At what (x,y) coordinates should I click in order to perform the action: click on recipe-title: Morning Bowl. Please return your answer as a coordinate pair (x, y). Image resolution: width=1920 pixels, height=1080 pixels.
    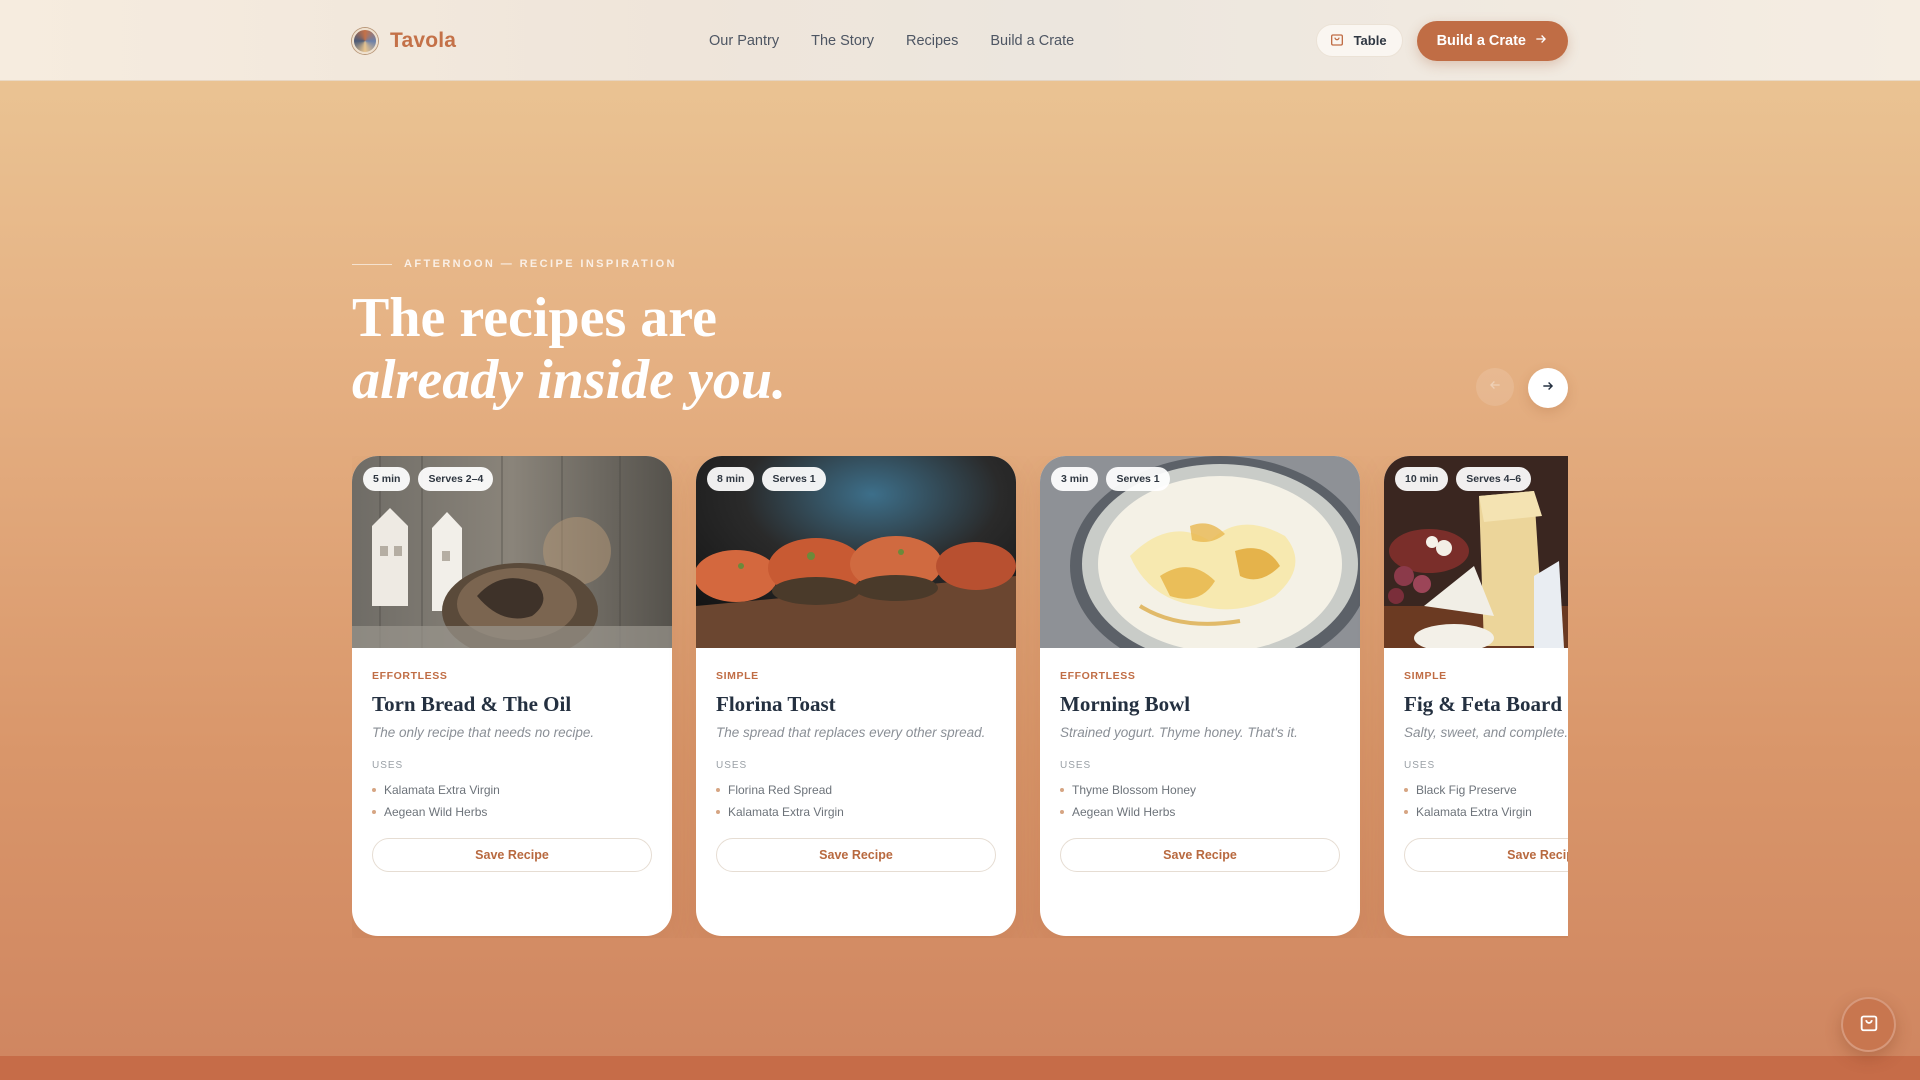
    Looking at the image, I should click on (1125, 704).